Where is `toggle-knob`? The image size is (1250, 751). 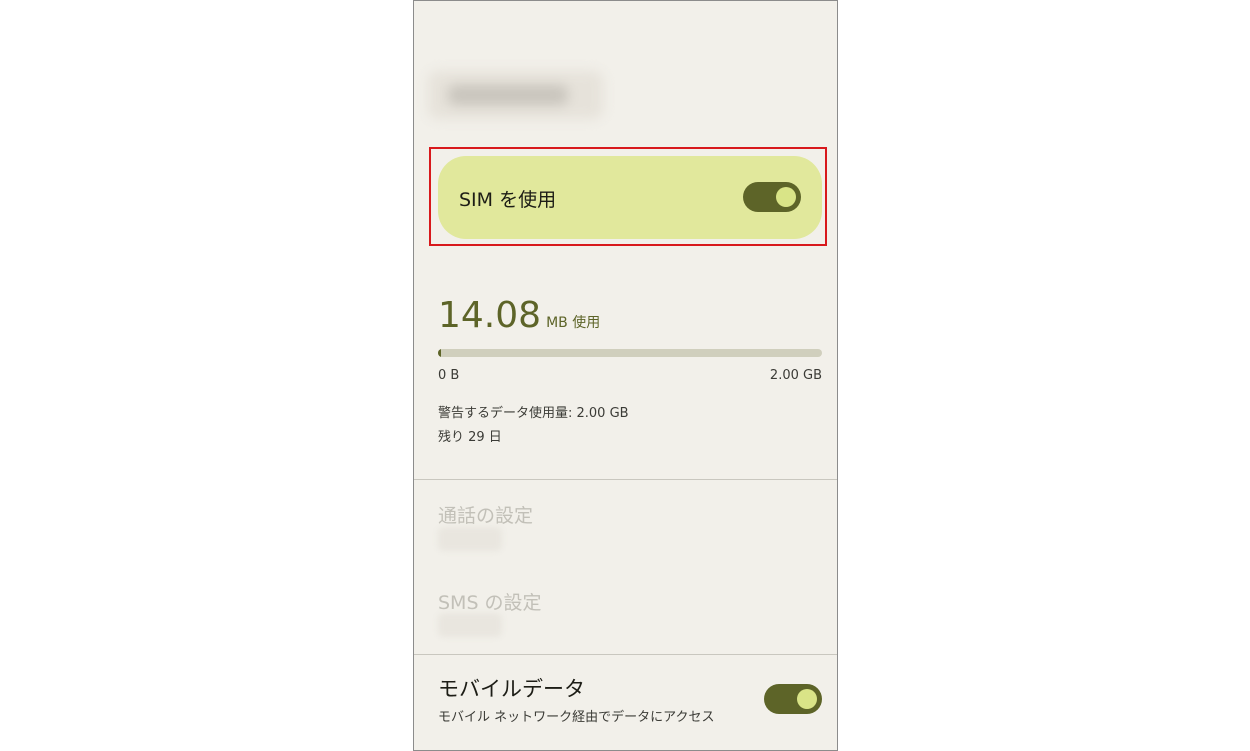
toggle-knob is located at coordinates (807, 699).